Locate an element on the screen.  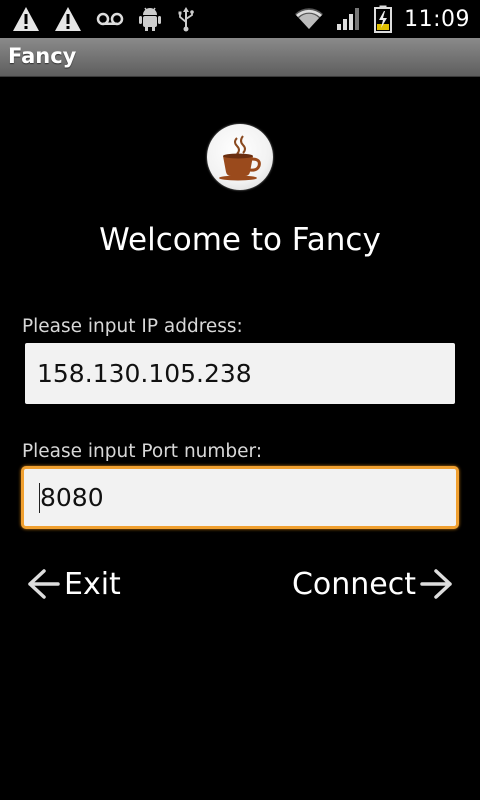
connect-label: Connect is located at coordinates (353, 584).